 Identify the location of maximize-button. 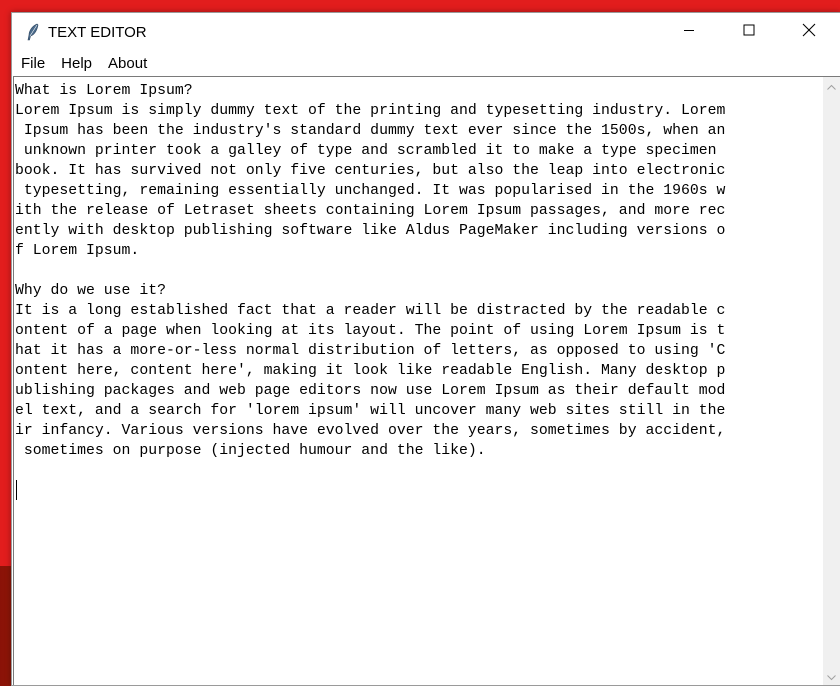
(749, 32).